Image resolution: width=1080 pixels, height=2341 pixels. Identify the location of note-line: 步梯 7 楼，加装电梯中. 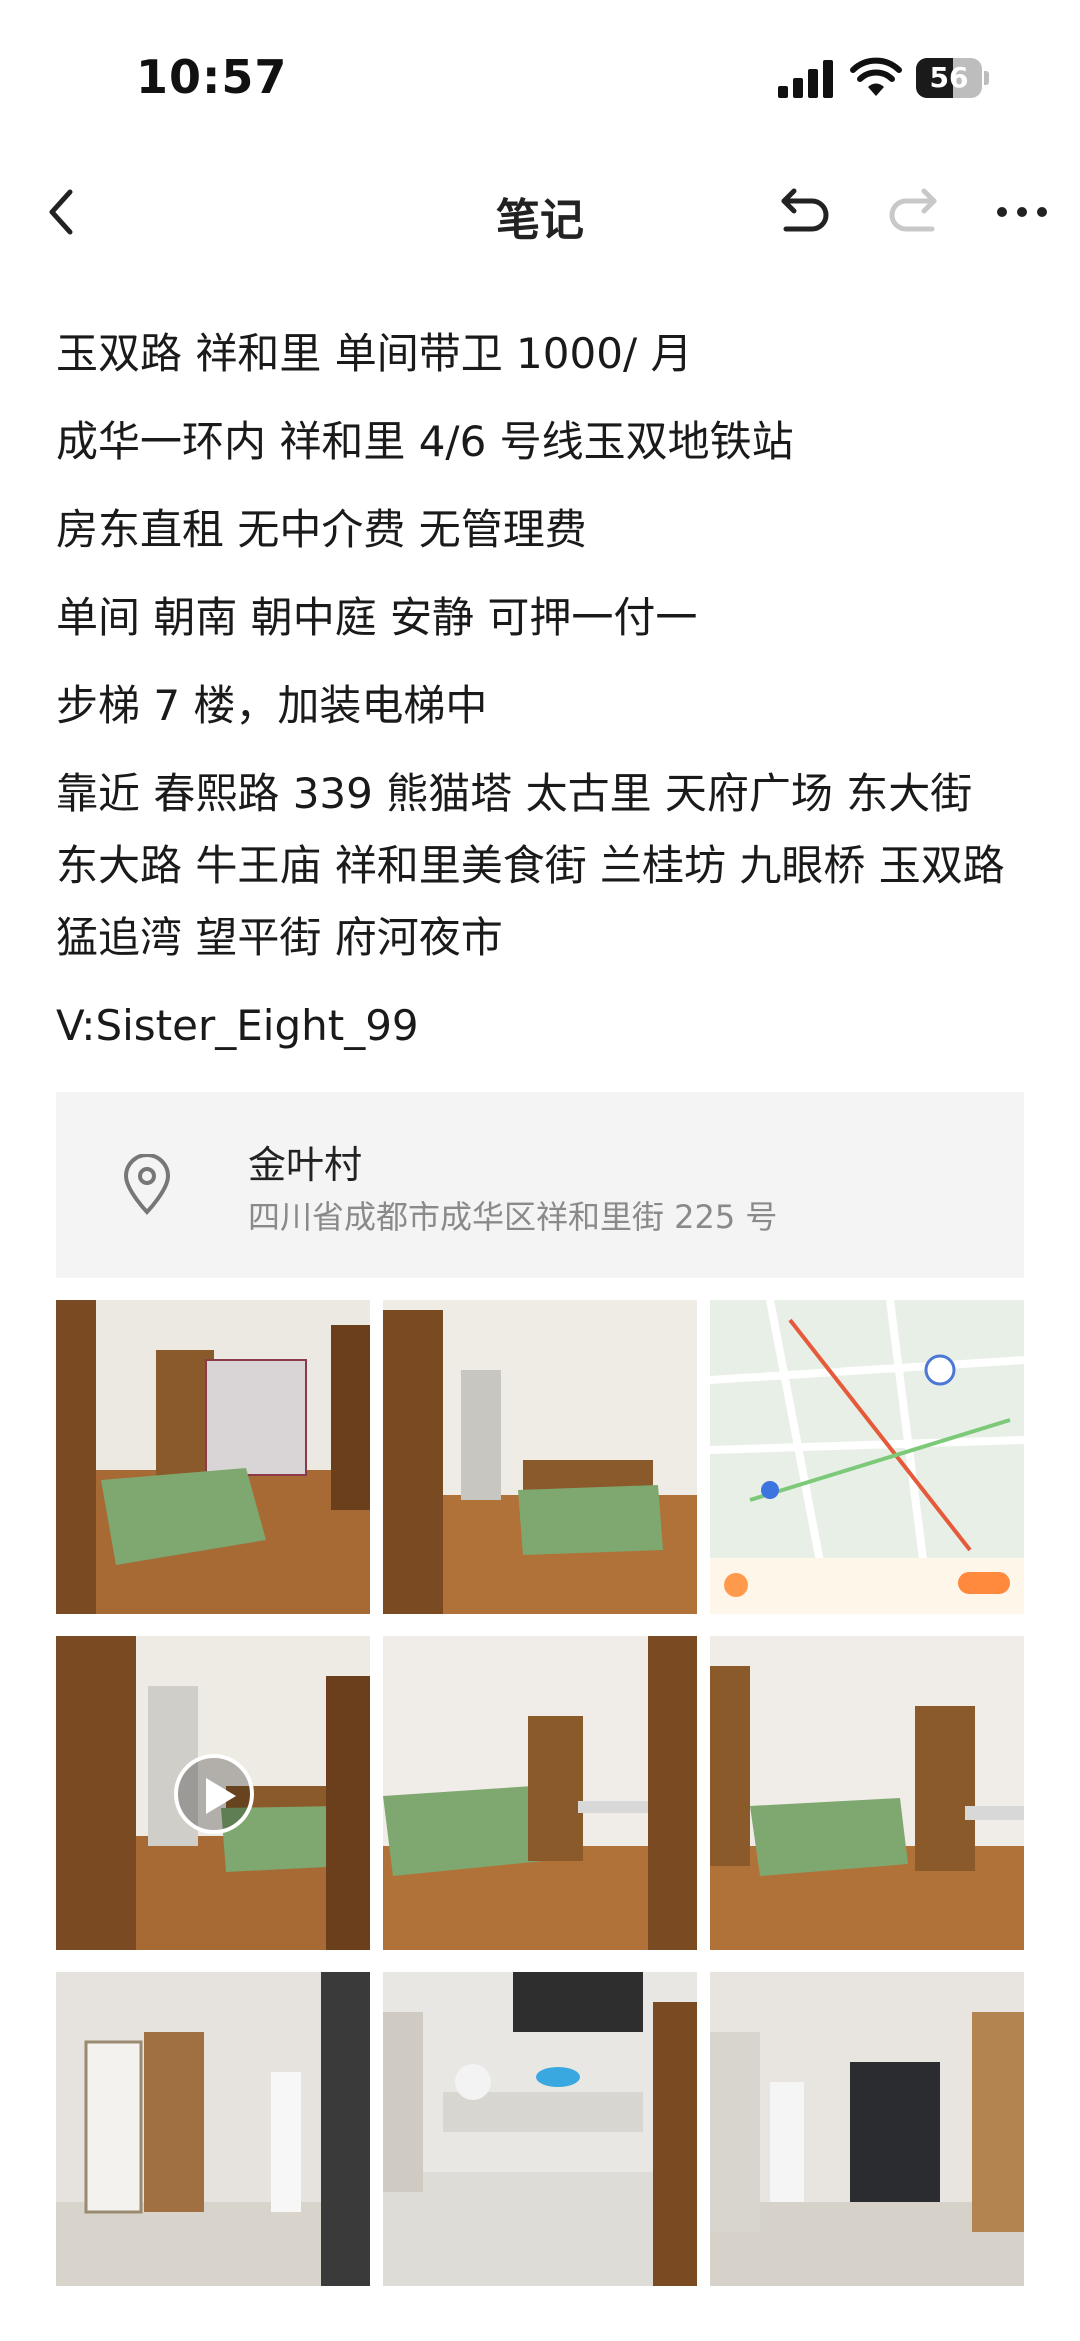
(272, 705).